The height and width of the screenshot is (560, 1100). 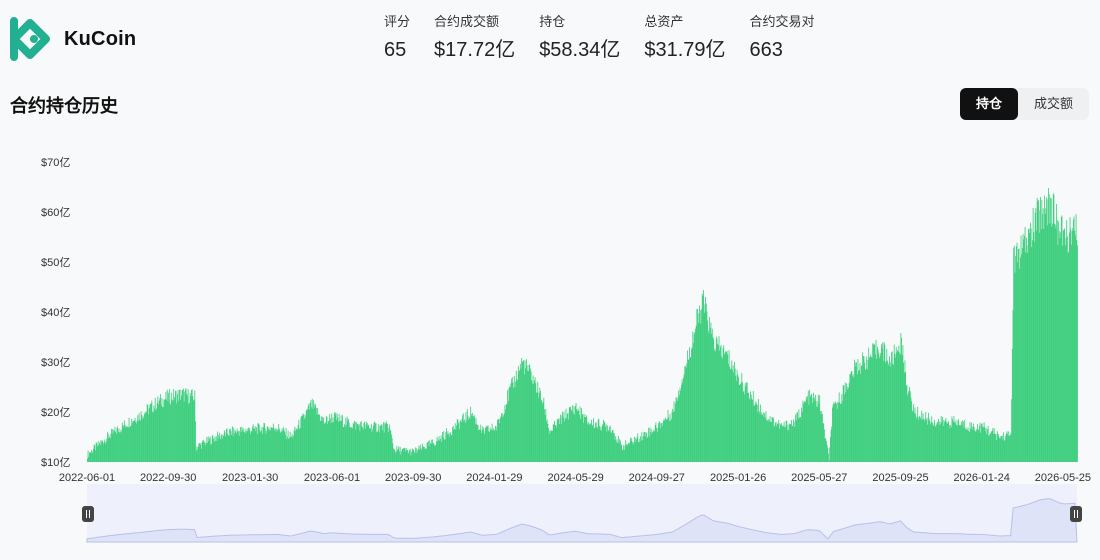 I want to click on stat-label: 评分, so click(x=397, y=21).